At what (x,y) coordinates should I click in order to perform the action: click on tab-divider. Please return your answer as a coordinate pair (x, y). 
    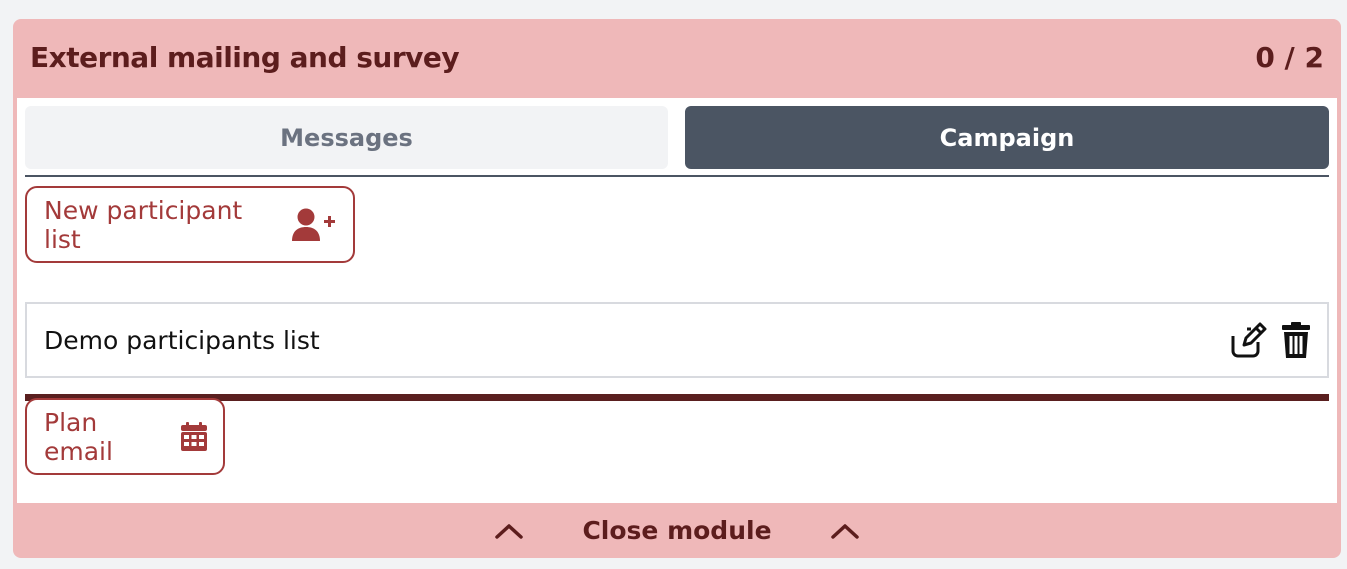
    Looking at the image, I should click on (677, 176).